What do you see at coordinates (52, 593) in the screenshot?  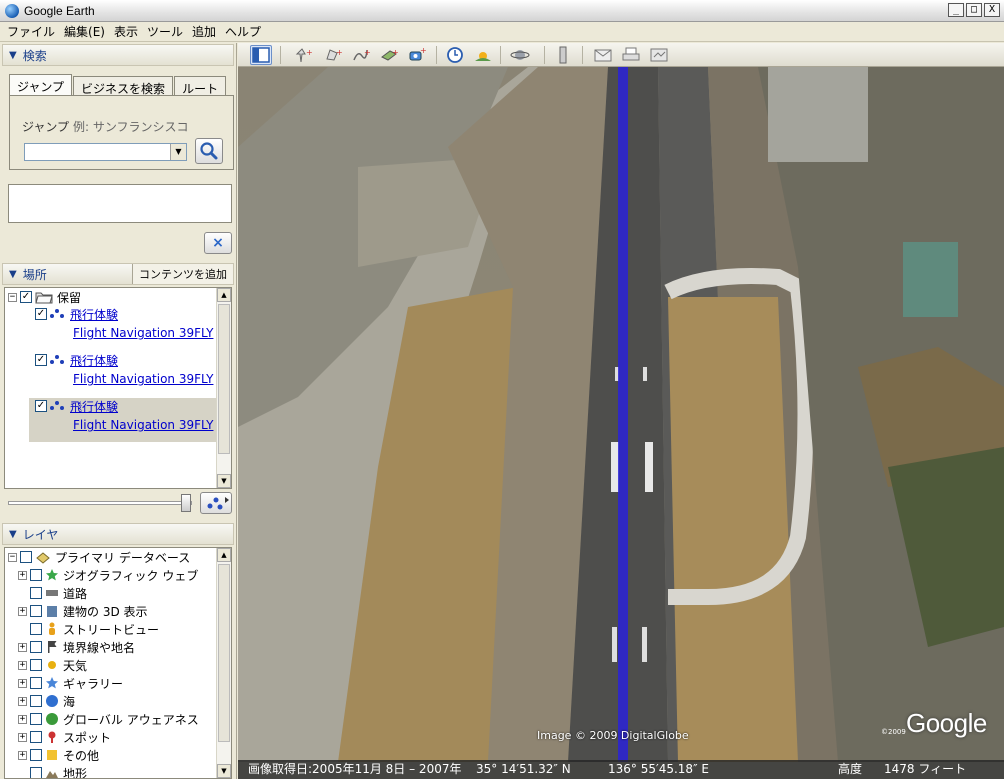 I see `layer-row: 道路` at bounding box center [52, 593].